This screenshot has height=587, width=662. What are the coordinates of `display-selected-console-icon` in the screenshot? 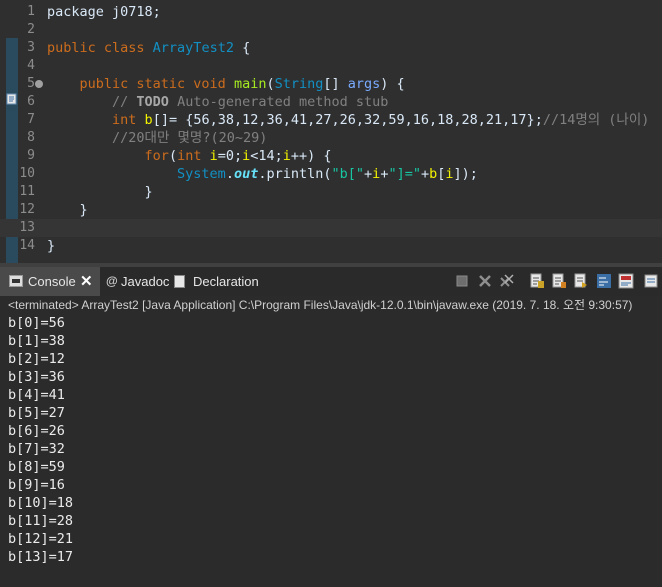 It's located at (626, 281).